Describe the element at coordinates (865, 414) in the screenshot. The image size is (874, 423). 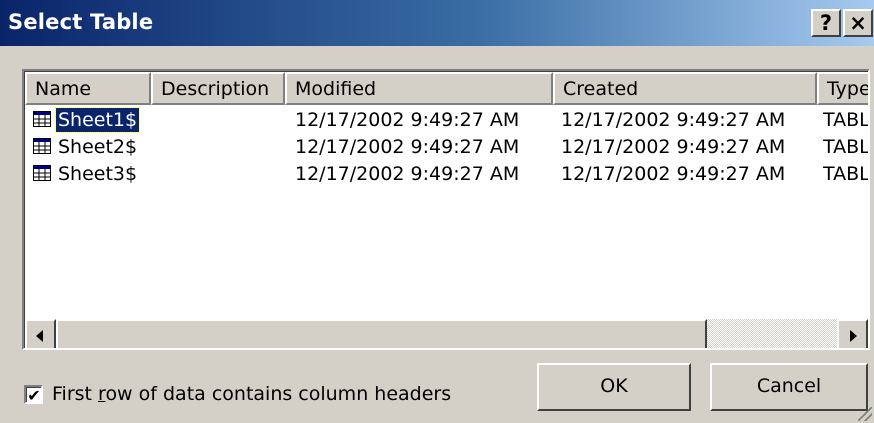
I see `resize-grip-icon` at that location.